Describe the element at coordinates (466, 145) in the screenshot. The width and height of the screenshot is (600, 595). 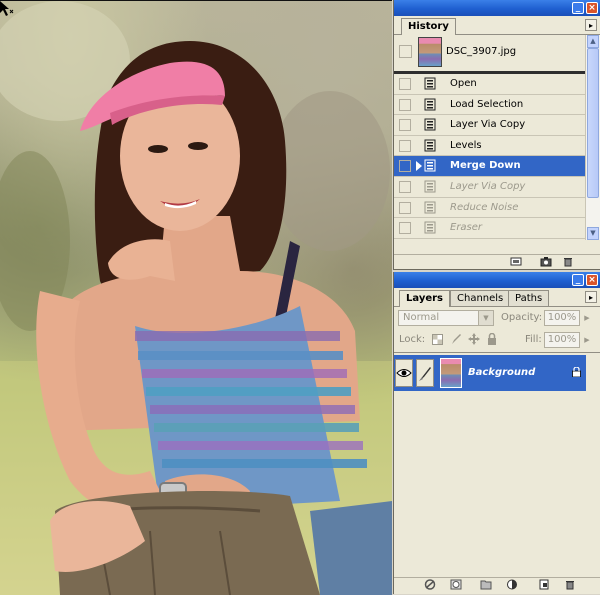
I see `history-state-label: Levels` at that location.